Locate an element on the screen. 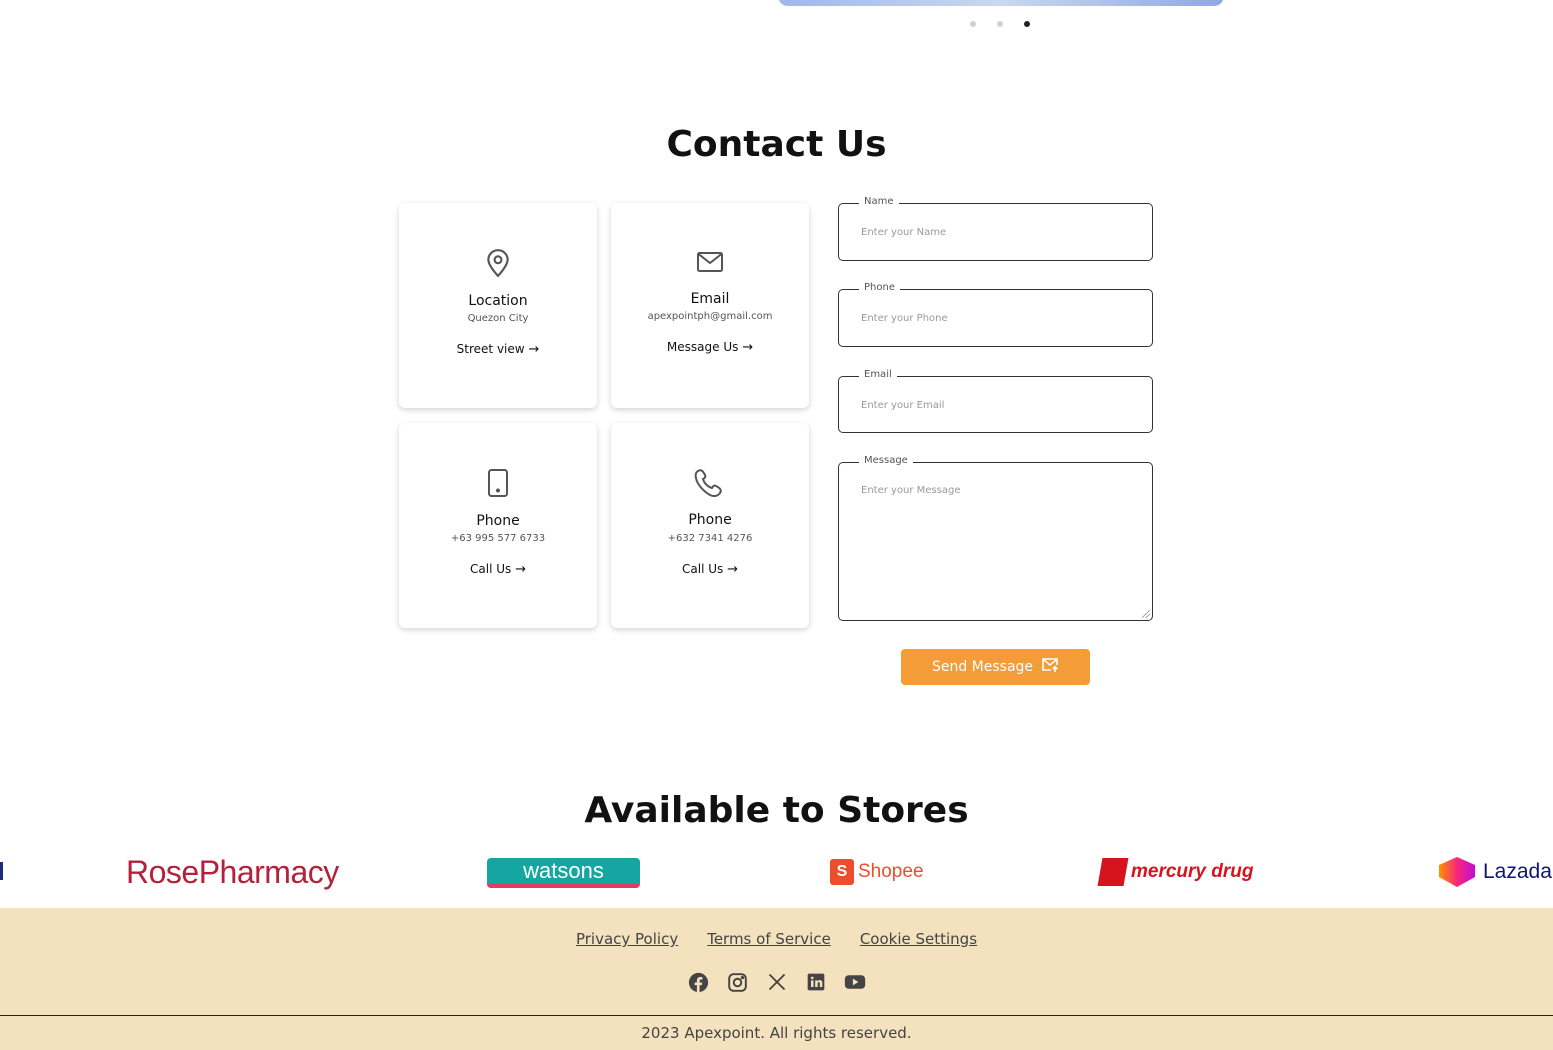  lazada-heart-icon is located at coordinates (1457, 872).